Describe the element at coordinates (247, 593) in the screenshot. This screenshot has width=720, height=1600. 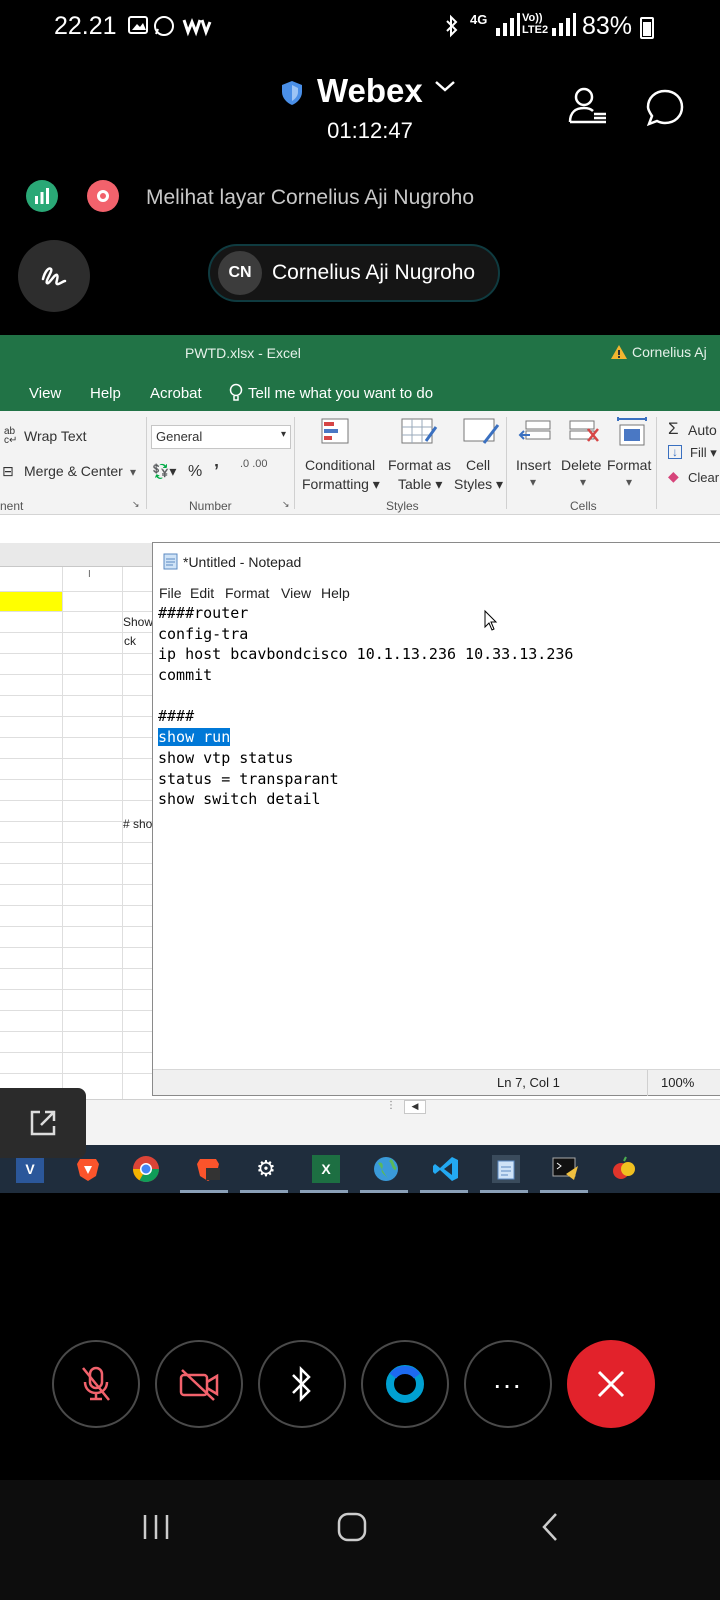
I see `notepad-menu-format: Format` at that location.